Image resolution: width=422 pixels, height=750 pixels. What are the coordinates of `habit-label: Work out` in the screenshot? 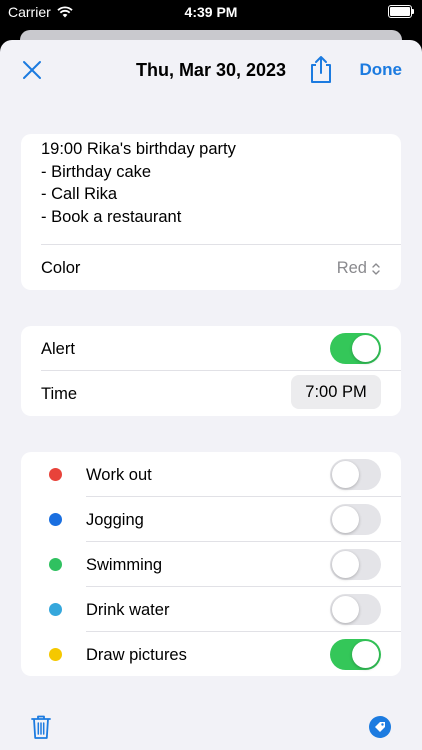 It's located at (119, 475).